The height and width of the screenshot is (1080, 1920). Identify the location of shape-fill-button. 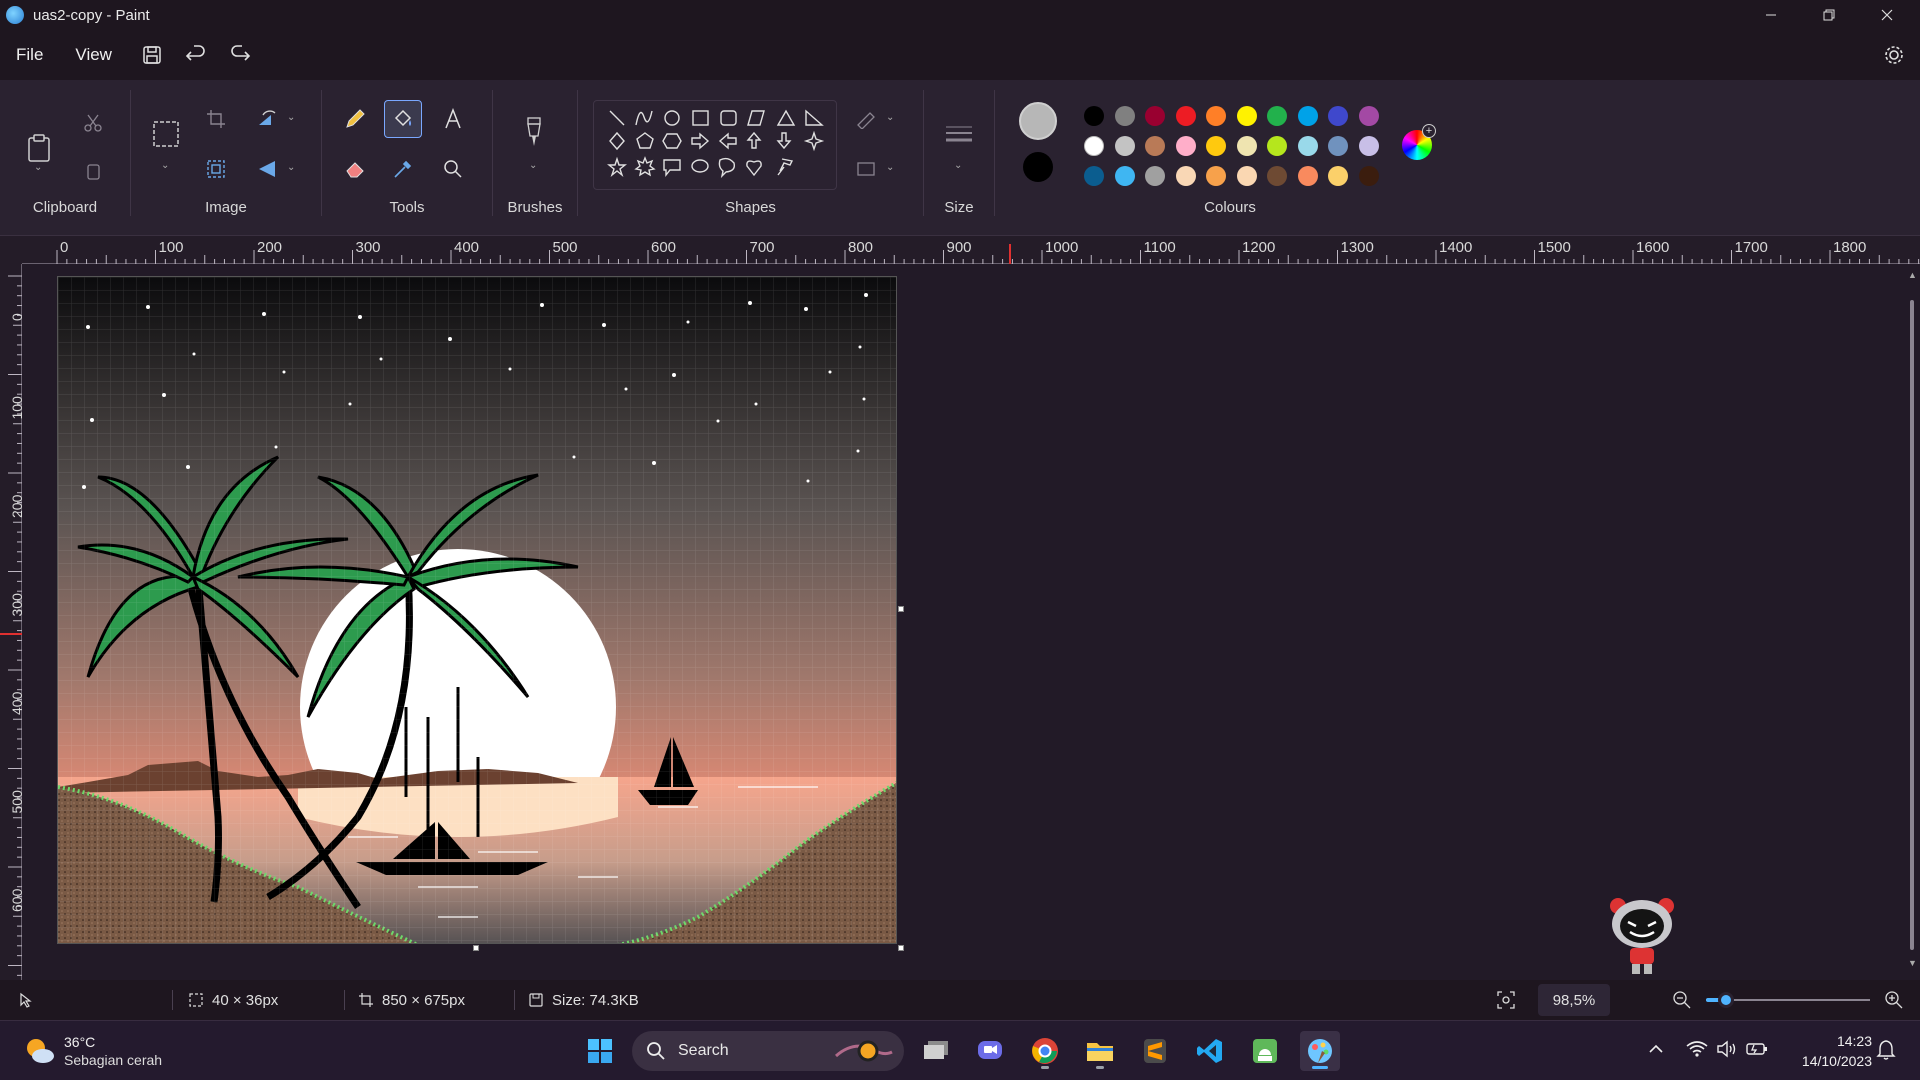
(867, 169).